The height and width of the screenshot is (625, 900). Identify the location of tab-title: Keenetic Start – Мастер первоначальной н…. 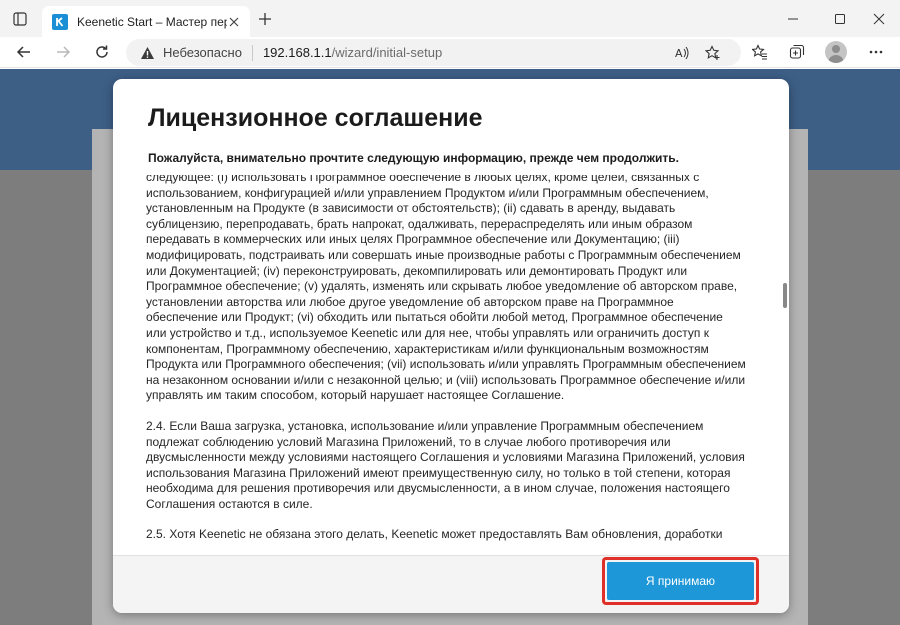
(152, 21).